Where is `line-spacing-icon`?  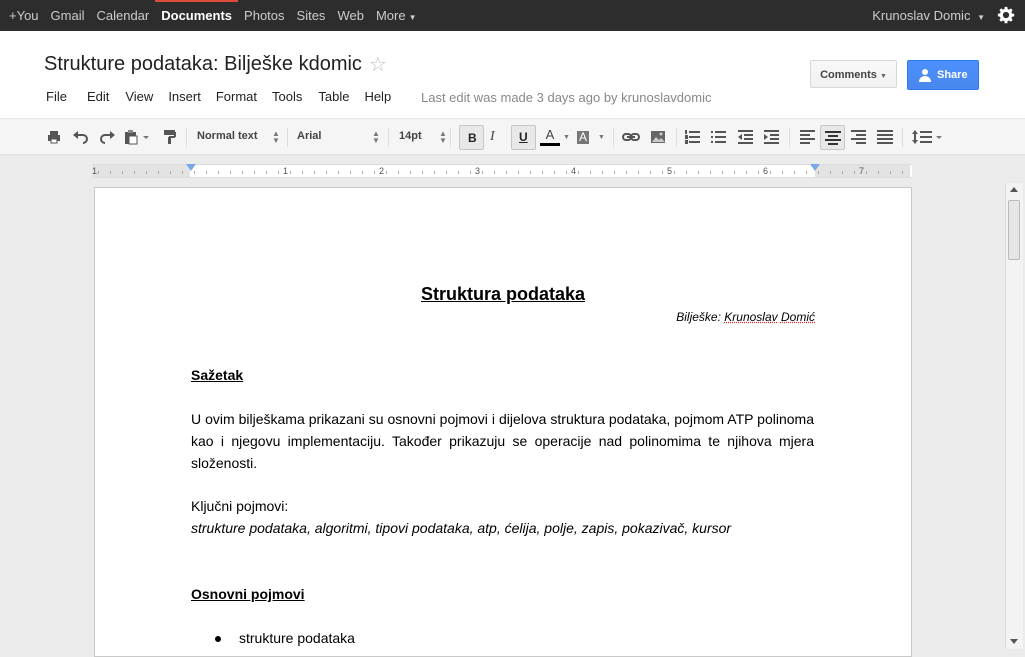
line-spacing-icon is located at coordinates (927, 137).